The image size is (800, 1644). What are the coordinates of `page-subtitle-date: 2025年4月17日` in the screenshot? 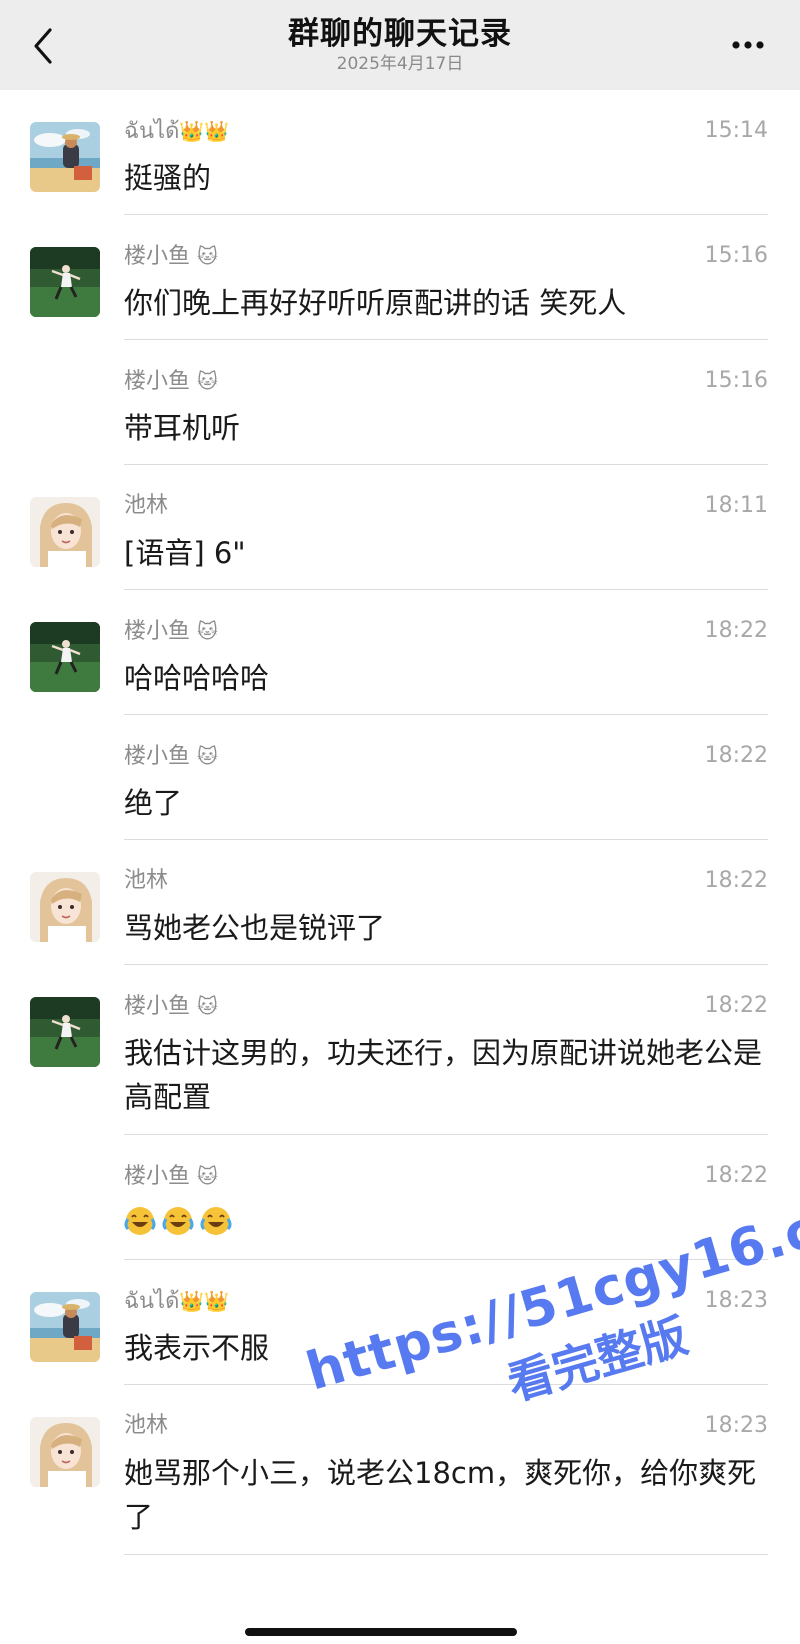 It's located at (400, 64).